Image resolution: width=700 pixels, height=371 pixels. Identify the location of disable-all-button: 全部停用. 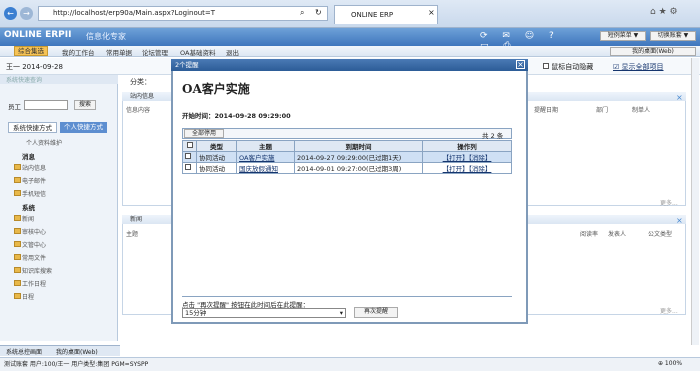
(204, 133).